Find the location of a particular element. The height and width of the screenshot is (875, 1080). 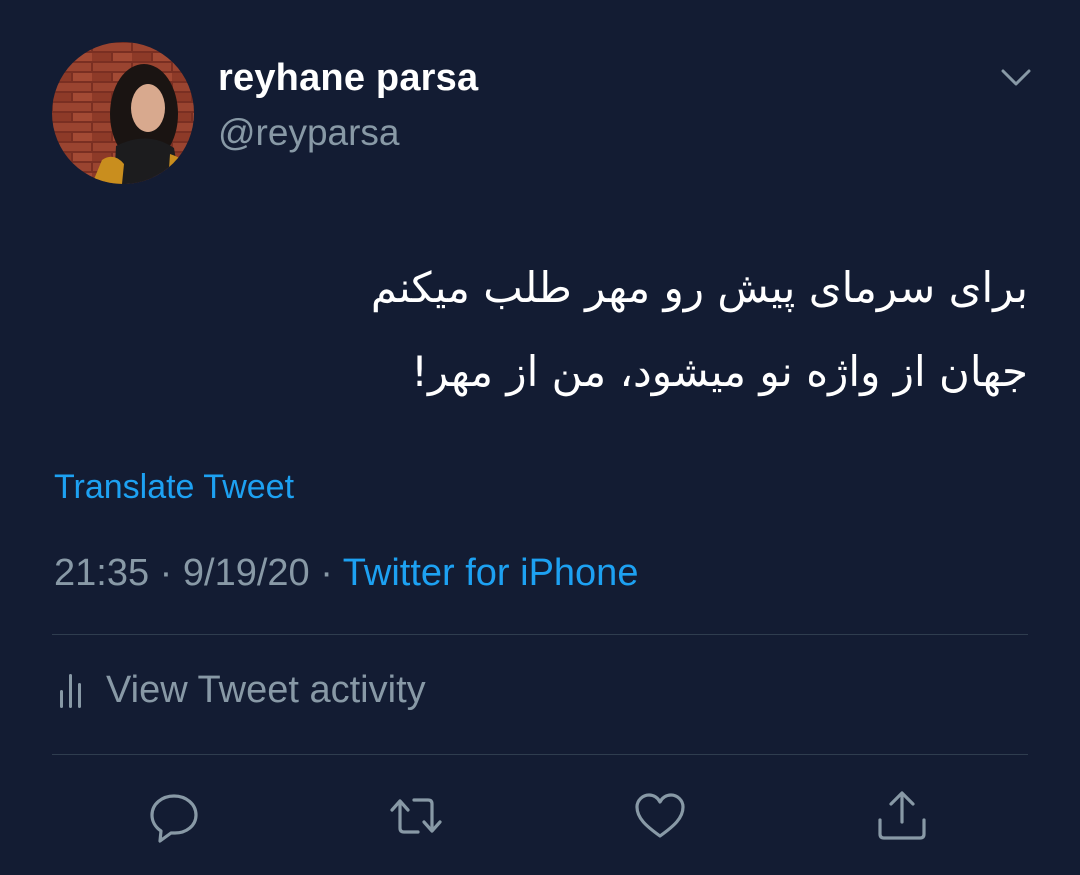

retweet-icon is located at coordinates (416, 816).